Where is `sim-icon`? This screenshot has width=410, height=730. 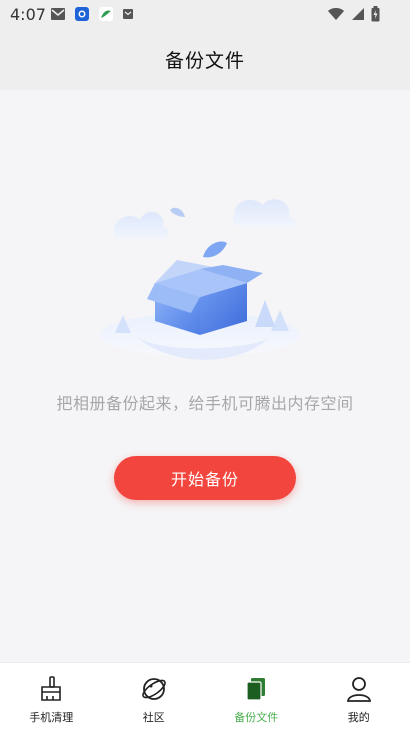
sim-icon is located at coordinates (128, 14).